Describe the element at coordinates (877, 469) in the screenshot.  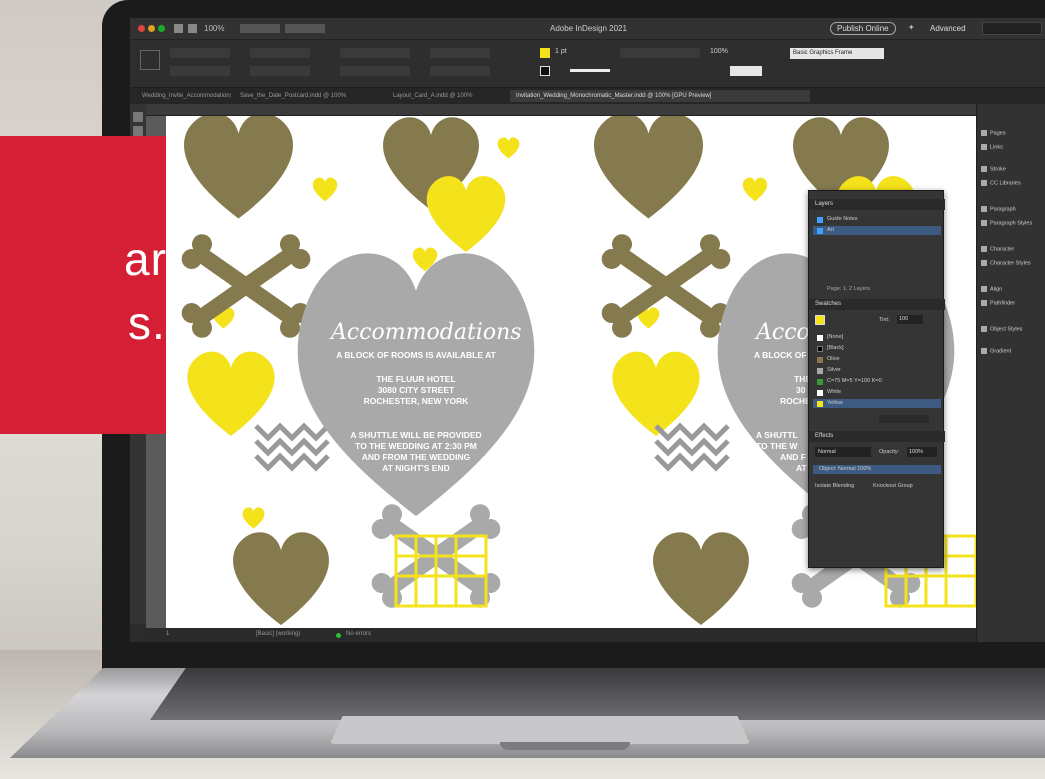
I see `effects-object-row: Object: Normal 100%` at that location.